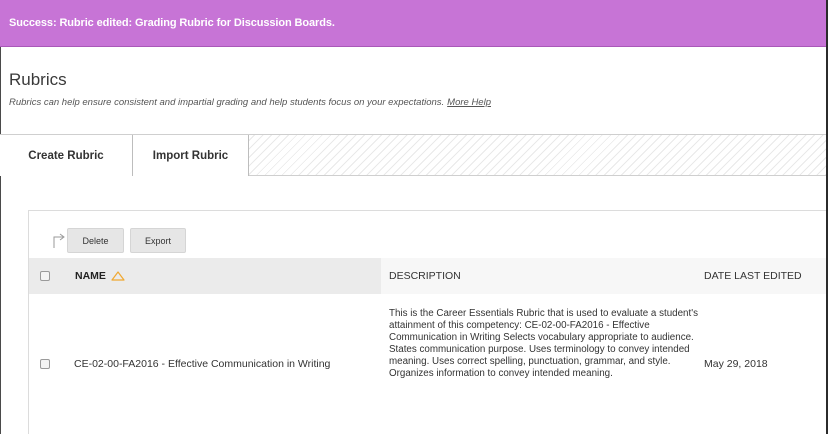 The height and width of the screenshot is (434, 830). Describe the element at coordinates (118, 276) in the screenshot. I see `sort-ascending-icon` at that location.